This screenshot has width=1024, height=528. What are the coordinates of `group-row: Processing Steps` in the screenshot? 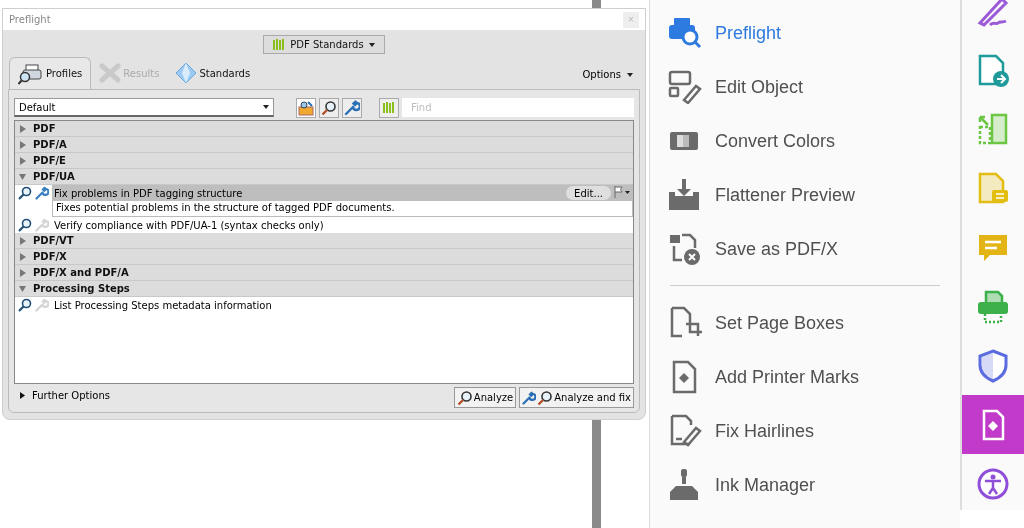 It's located at (324, 289).